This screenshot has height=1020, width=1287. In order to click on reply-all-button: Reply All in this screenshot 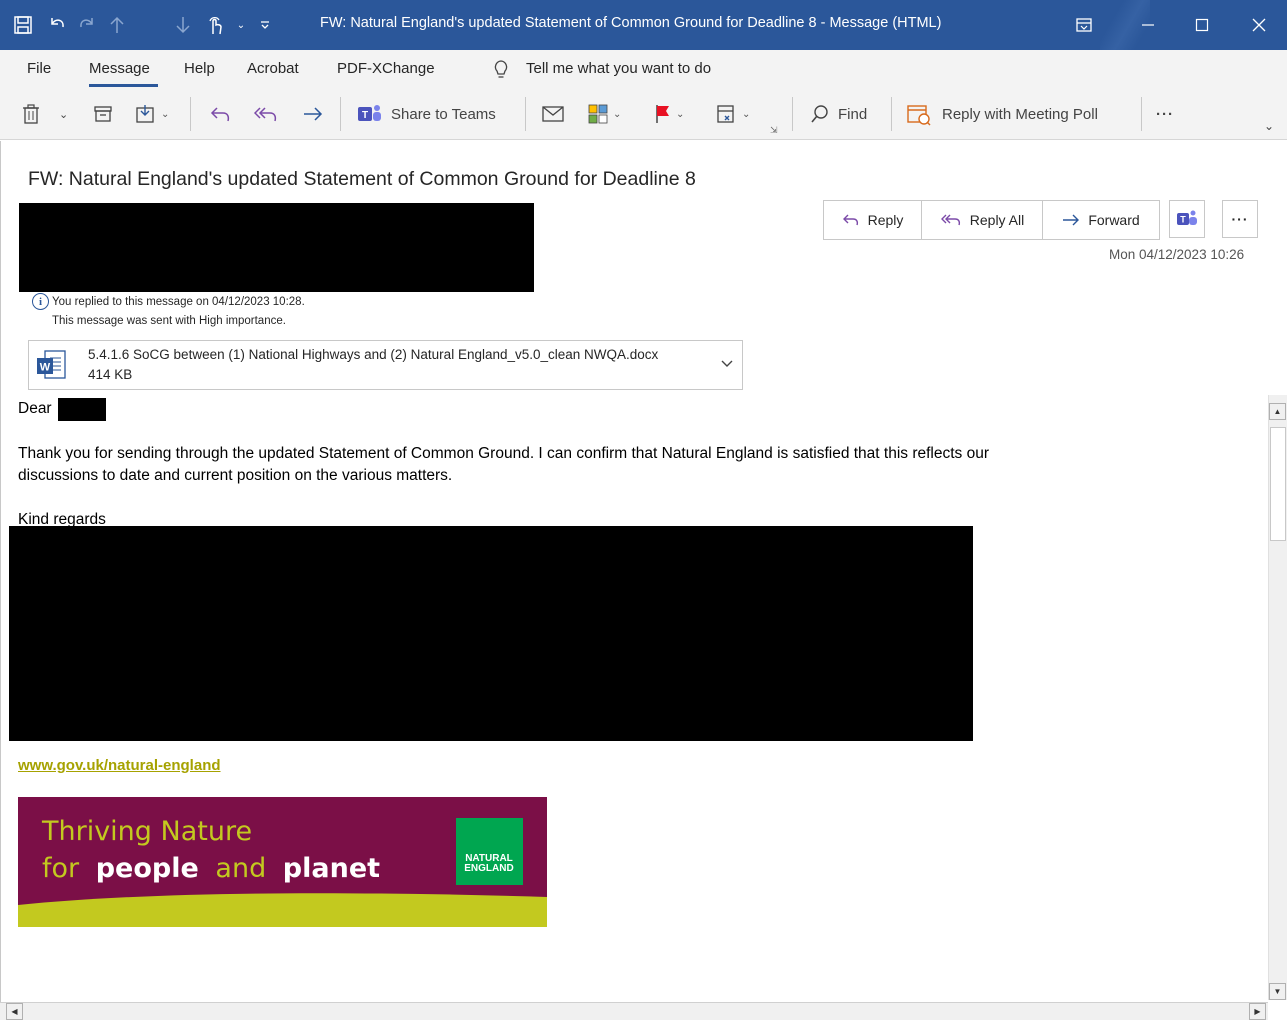, I will do `click(982, 220)`.